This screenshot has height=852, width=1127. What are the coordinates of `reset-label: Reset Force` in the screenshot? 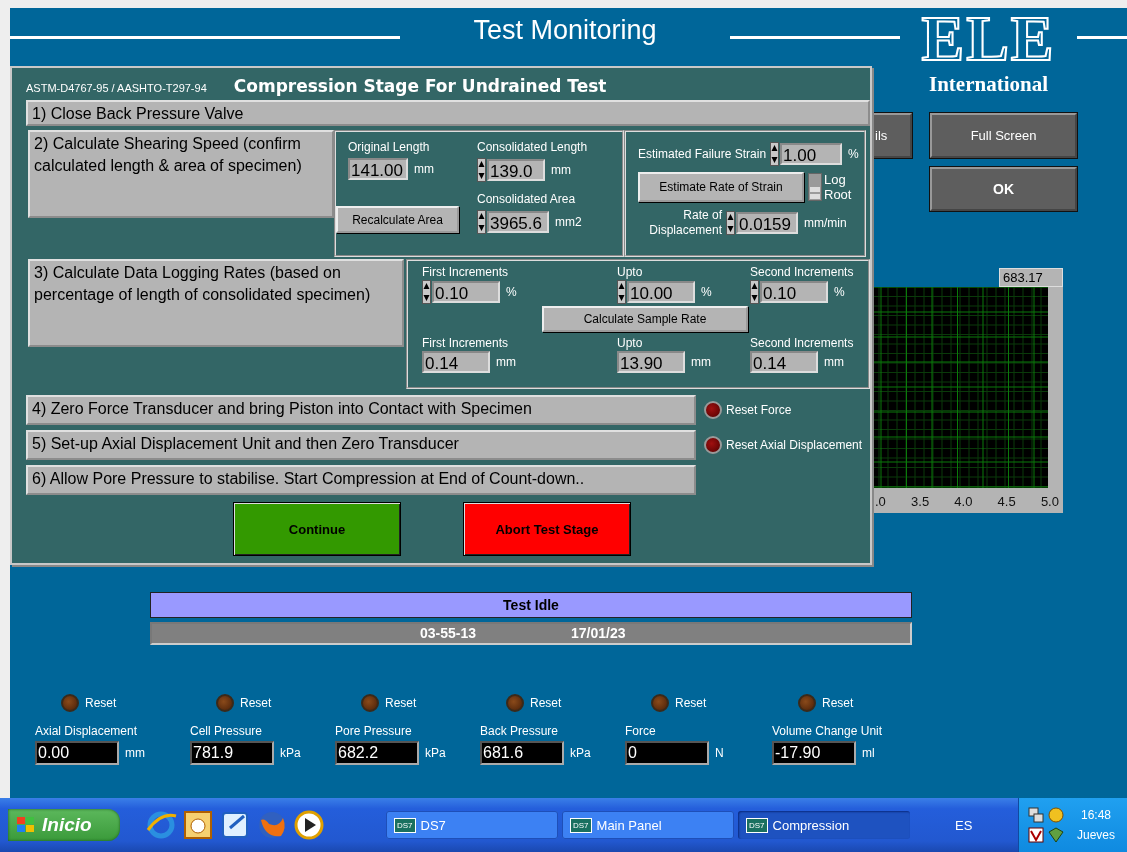 It's located at (759, 410).